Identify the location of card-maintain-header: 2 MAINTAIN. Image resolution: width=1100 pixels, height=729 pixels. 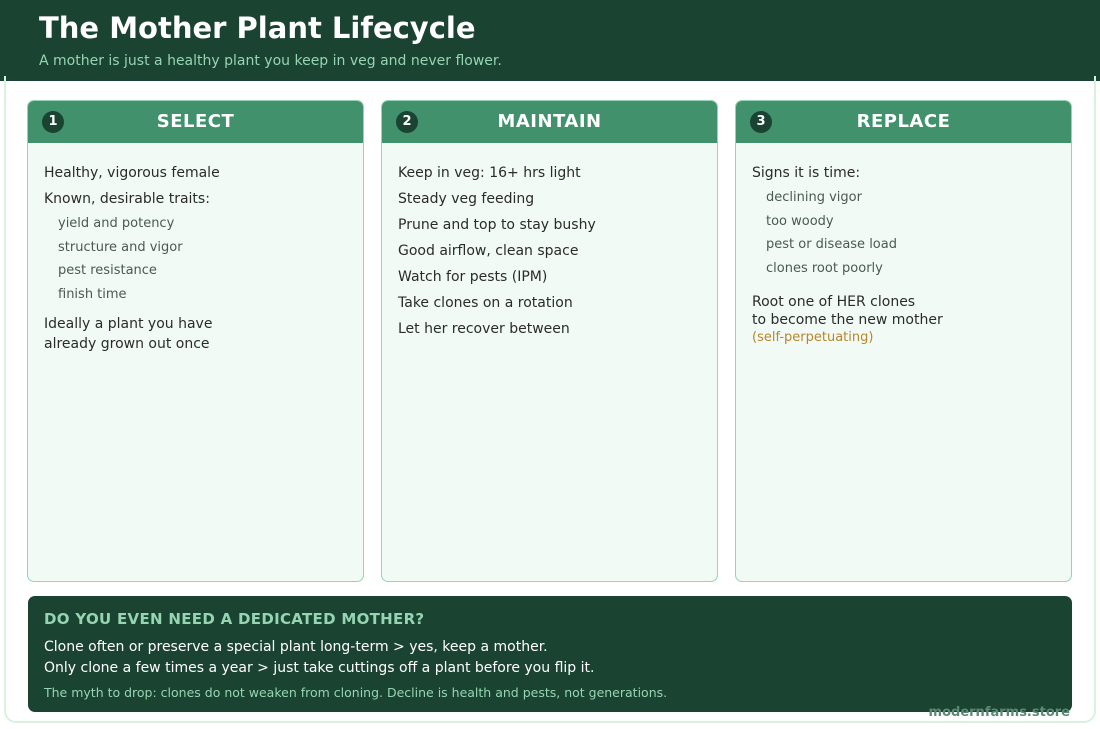
(549, 122).